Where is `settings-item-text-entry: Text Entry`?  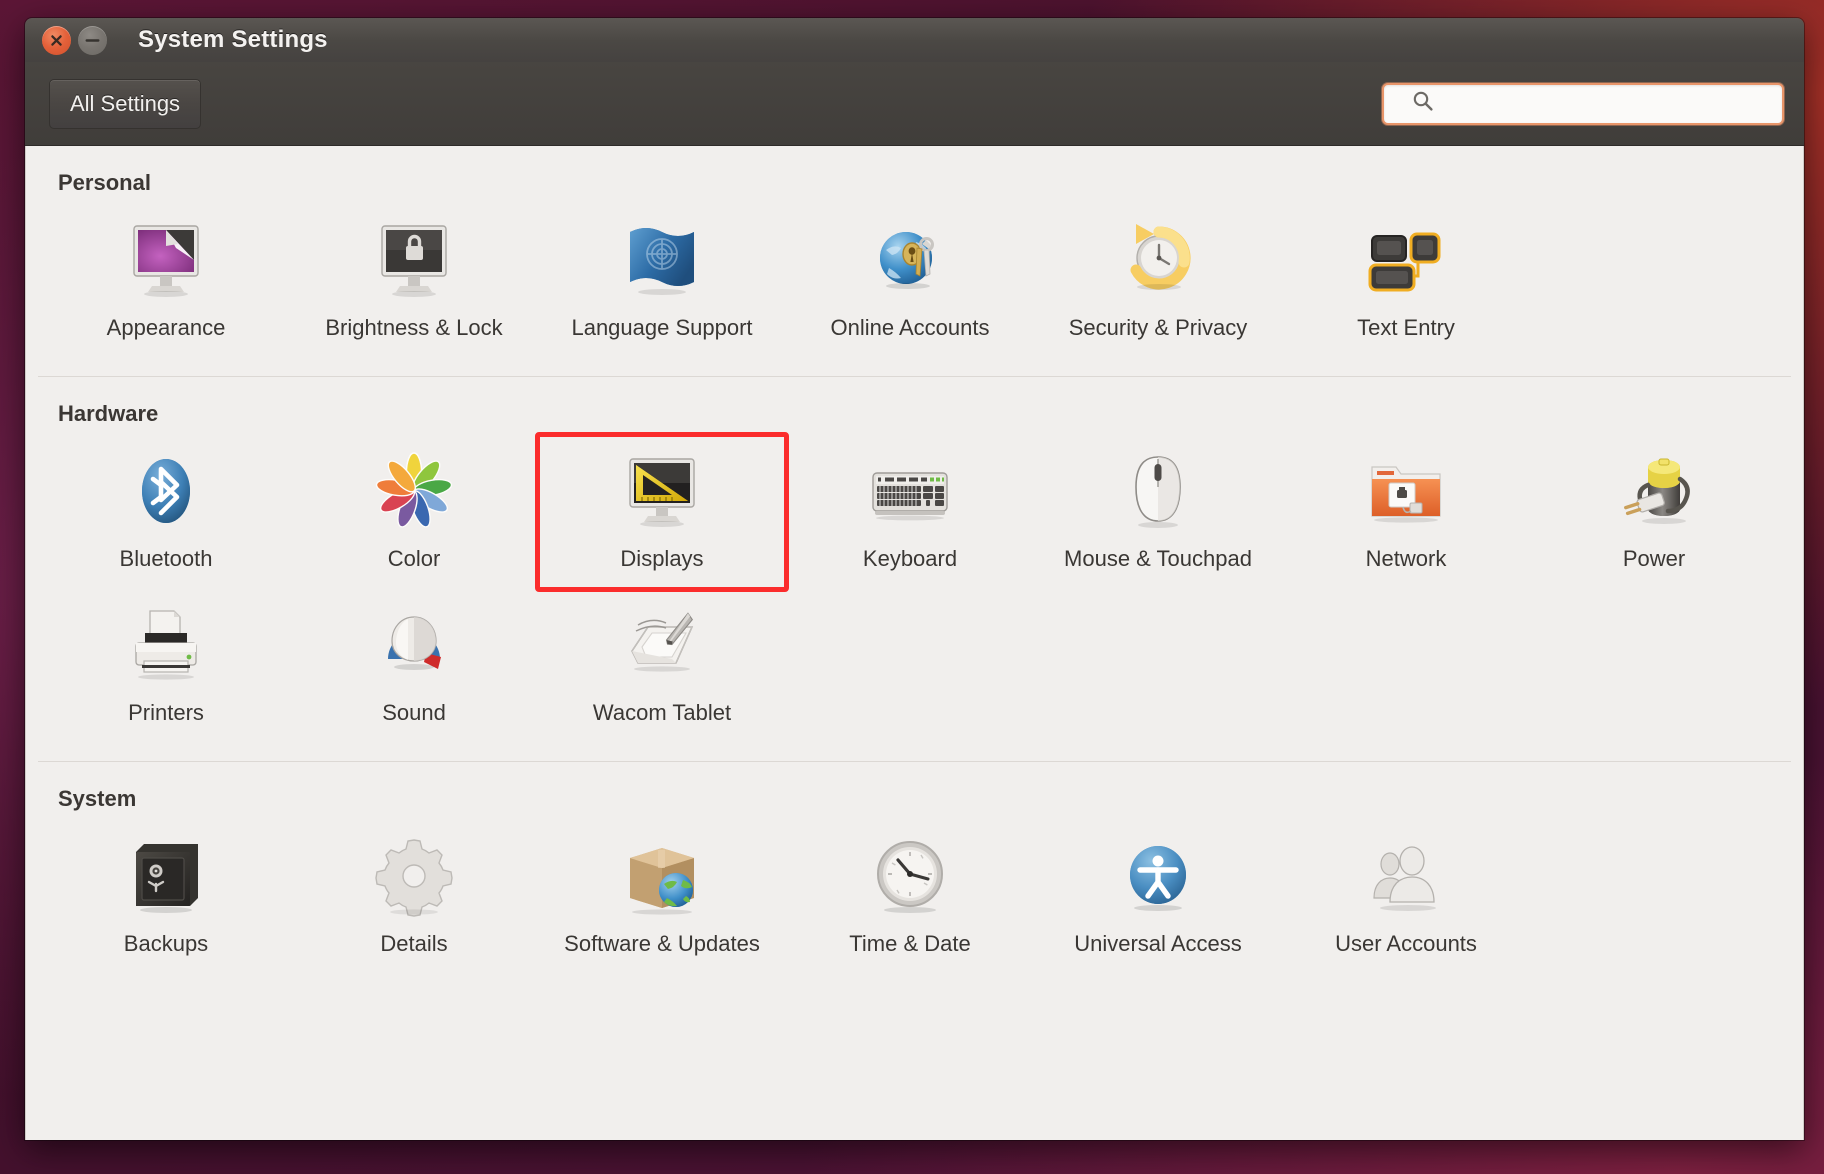 settings-item-text-entry: Text Entry is located at coordinates (1406, 281).